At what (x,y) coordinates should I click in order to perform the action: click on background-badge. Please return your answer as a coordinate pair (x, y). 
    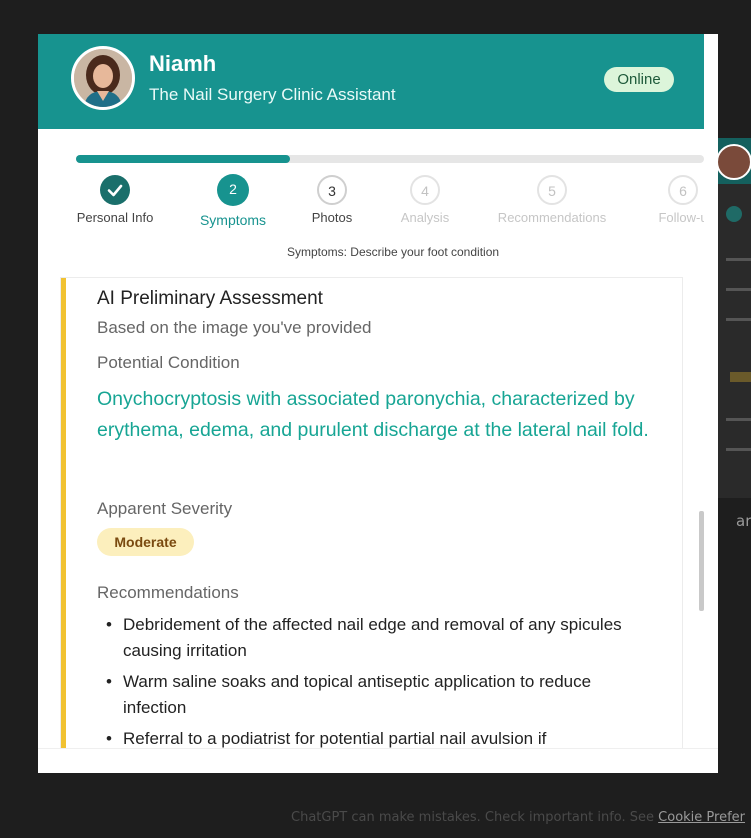
    Looking at the image, I should click on (740, 377).